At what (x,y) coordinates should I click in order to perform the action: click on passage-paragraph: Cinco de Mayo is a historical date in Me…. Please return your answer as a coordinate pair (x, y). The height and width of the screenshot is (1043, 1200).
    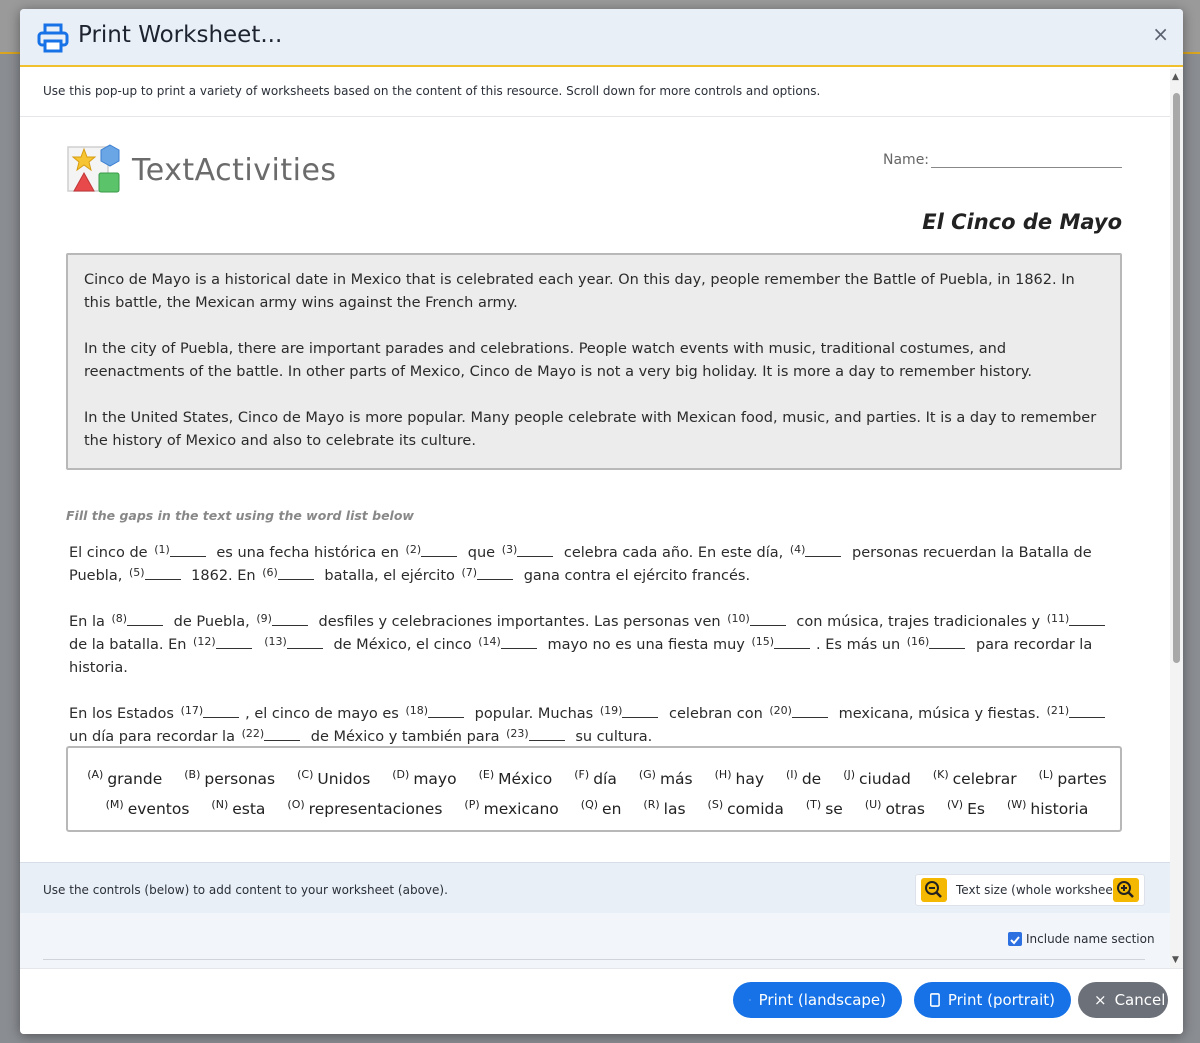
    Looking at the image, I should click on (579, 291).